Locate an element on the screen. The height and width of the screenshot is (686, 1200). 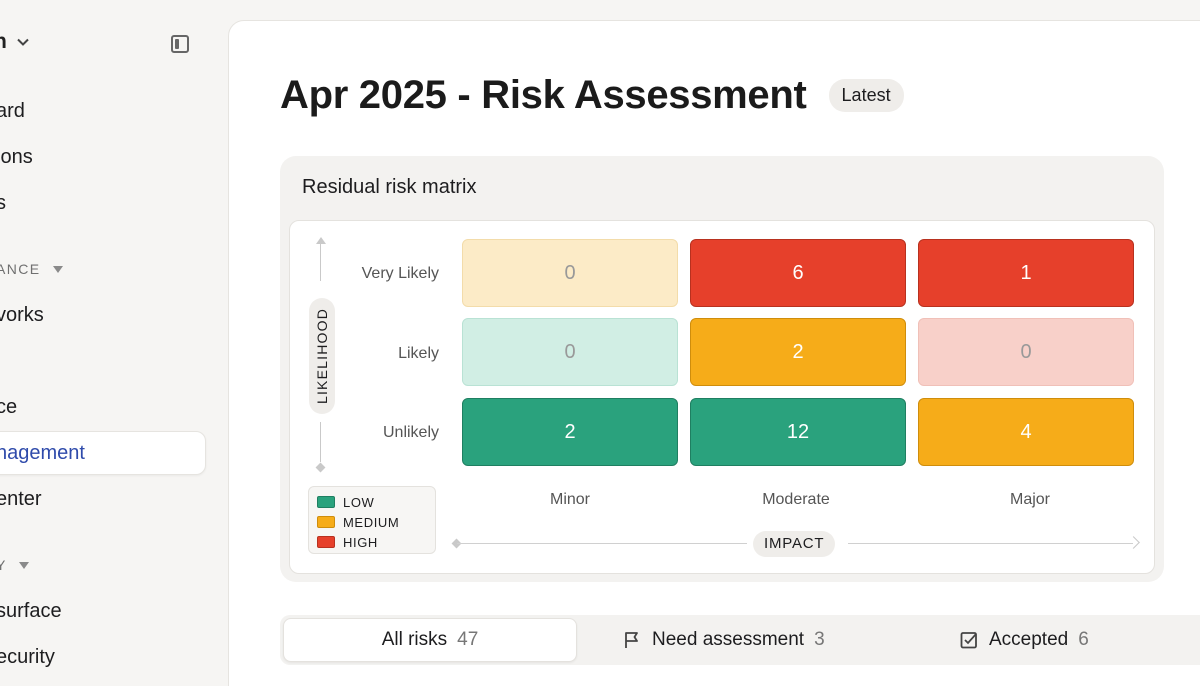
sidebar-item-frameworks: vorks is located at coordinates (22, 315).